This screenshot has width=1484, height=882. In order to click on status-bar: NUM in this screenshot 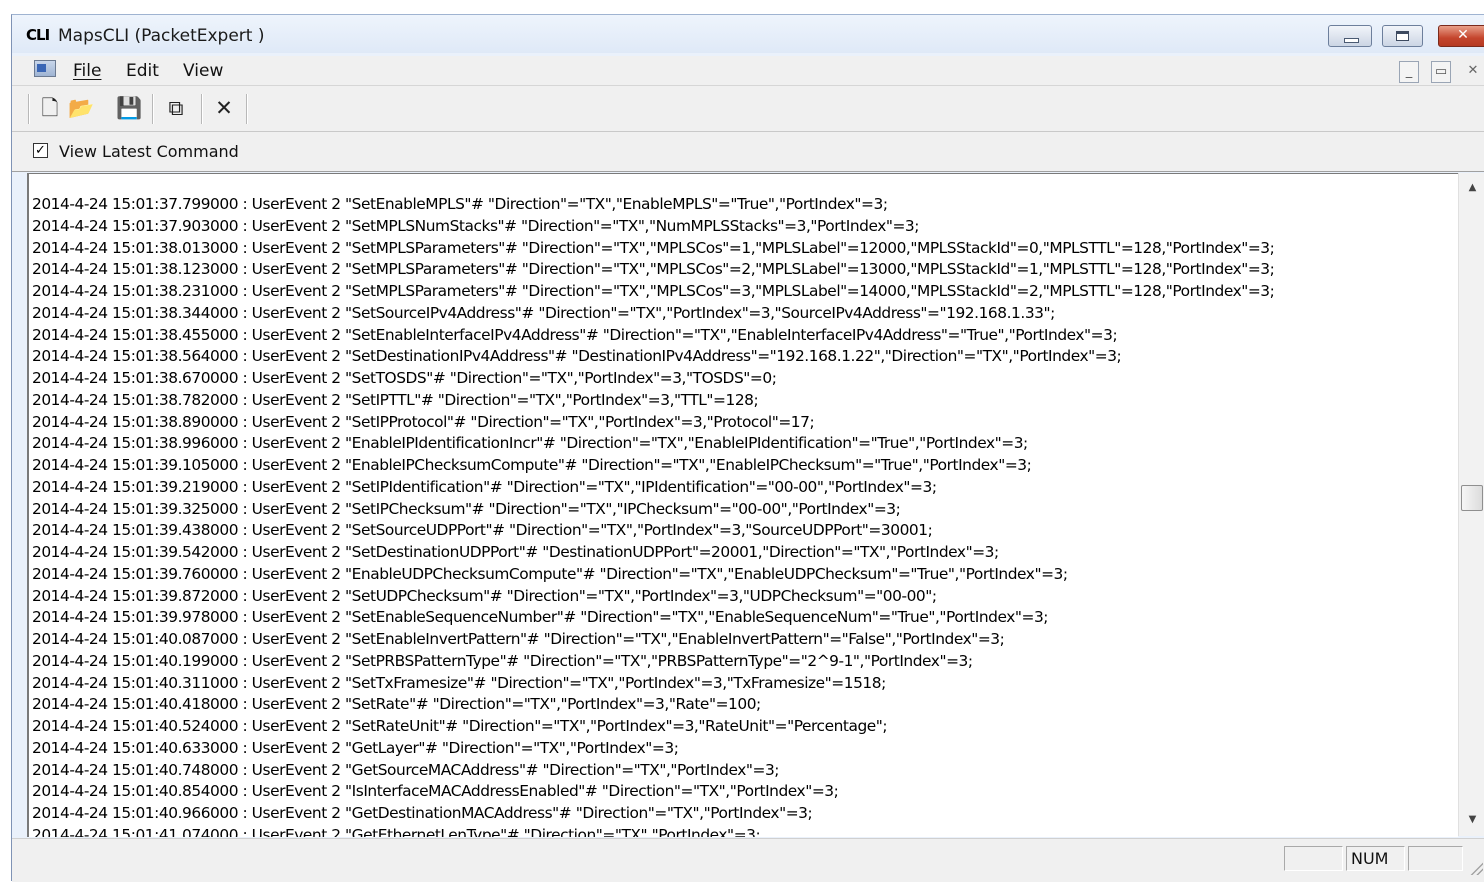, I will do `click(748, 860)`.